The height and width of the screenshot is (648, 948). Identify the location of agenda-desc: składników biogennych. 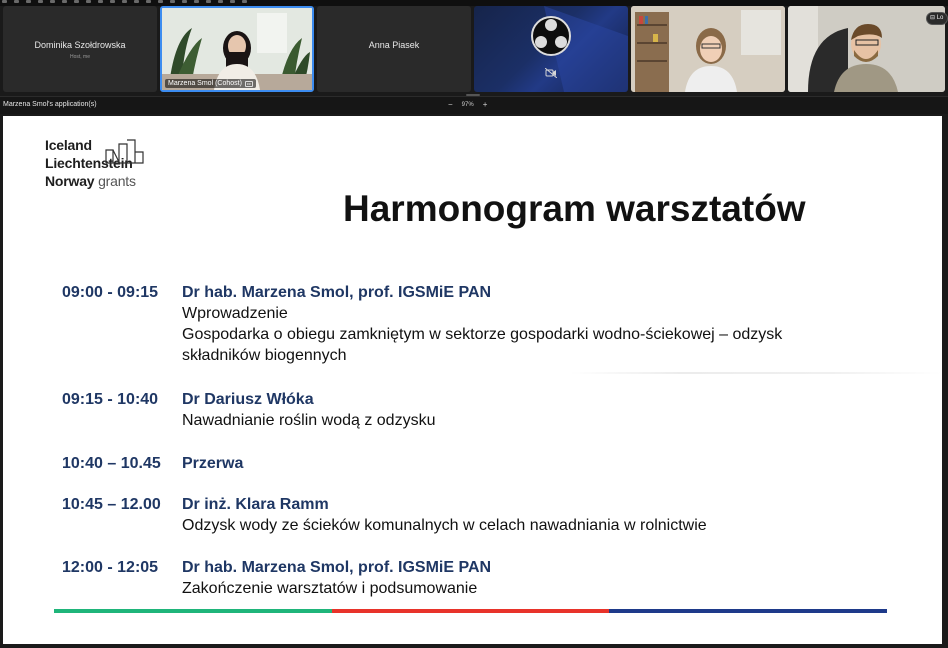
(264, 355).